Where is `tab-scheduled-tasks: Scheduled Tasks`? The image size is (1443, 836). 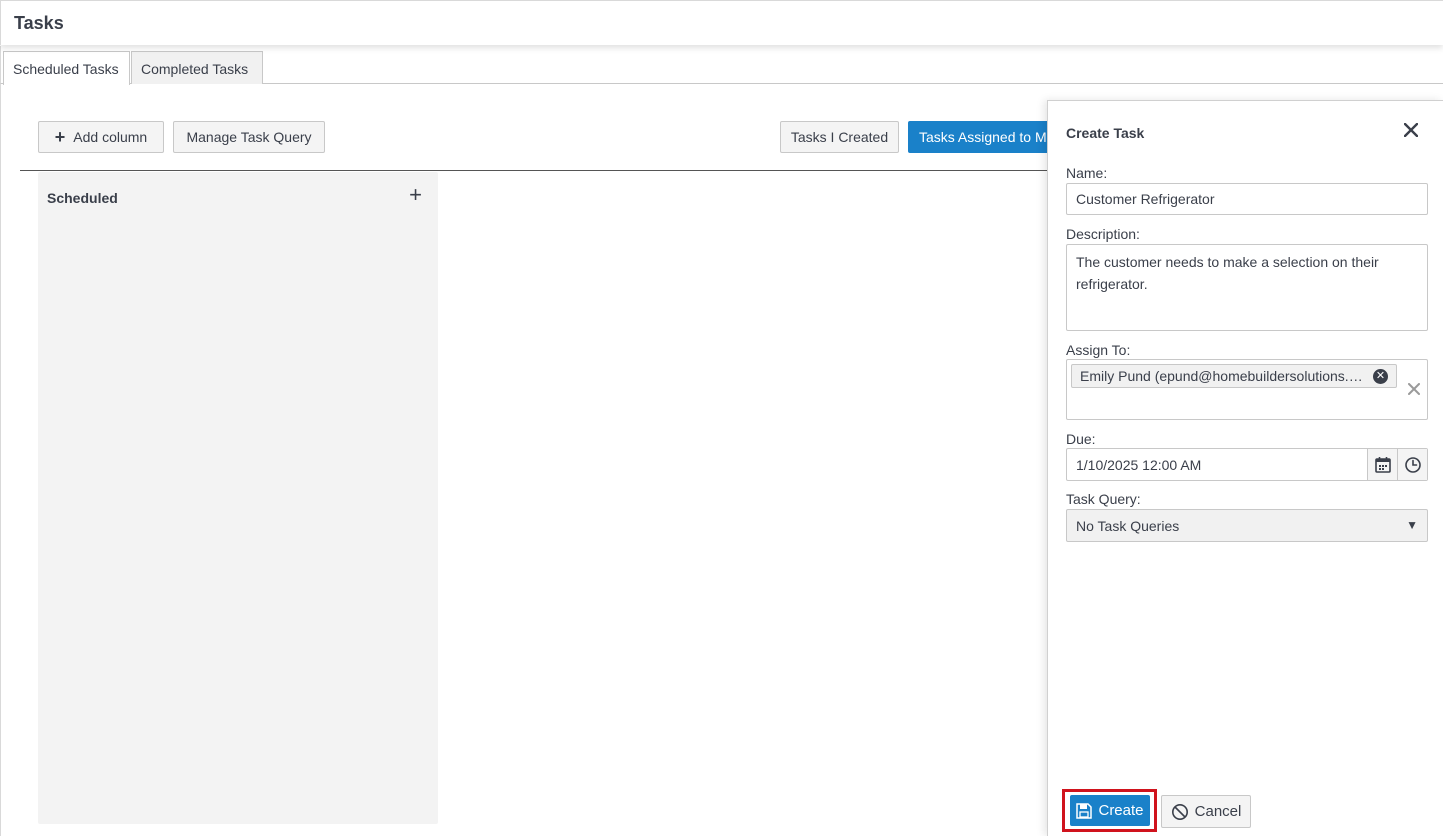
tab-scheduled-tasks: Scheduled Tasks is located at coordinates (66, 68).